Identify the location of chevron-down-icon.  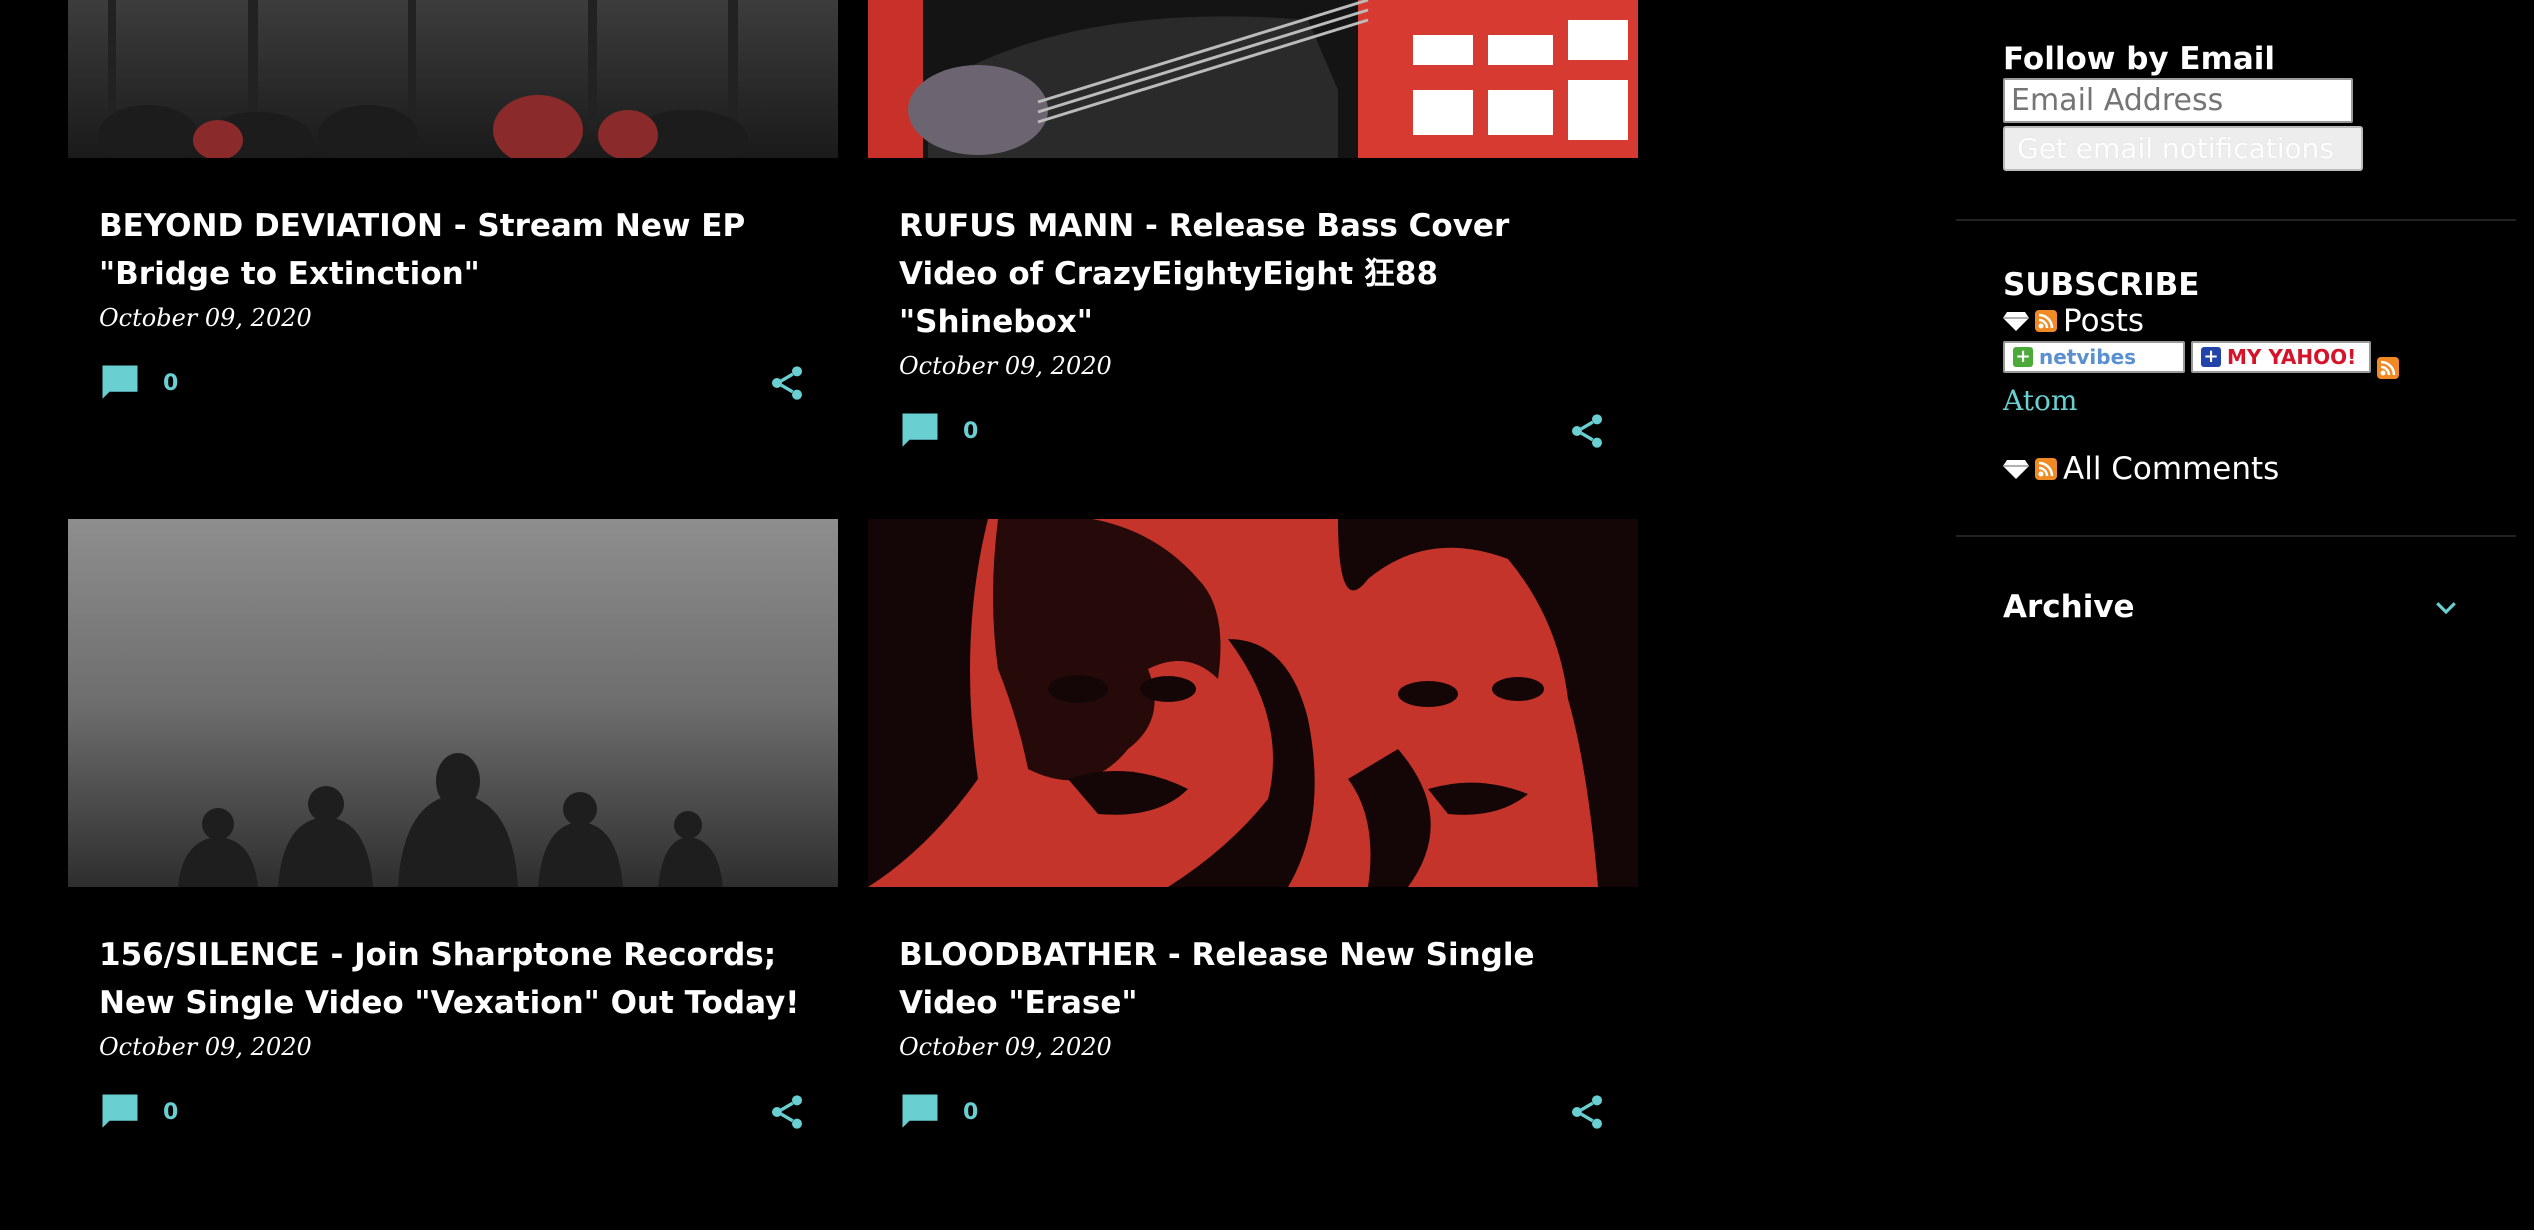
(2446, 608).